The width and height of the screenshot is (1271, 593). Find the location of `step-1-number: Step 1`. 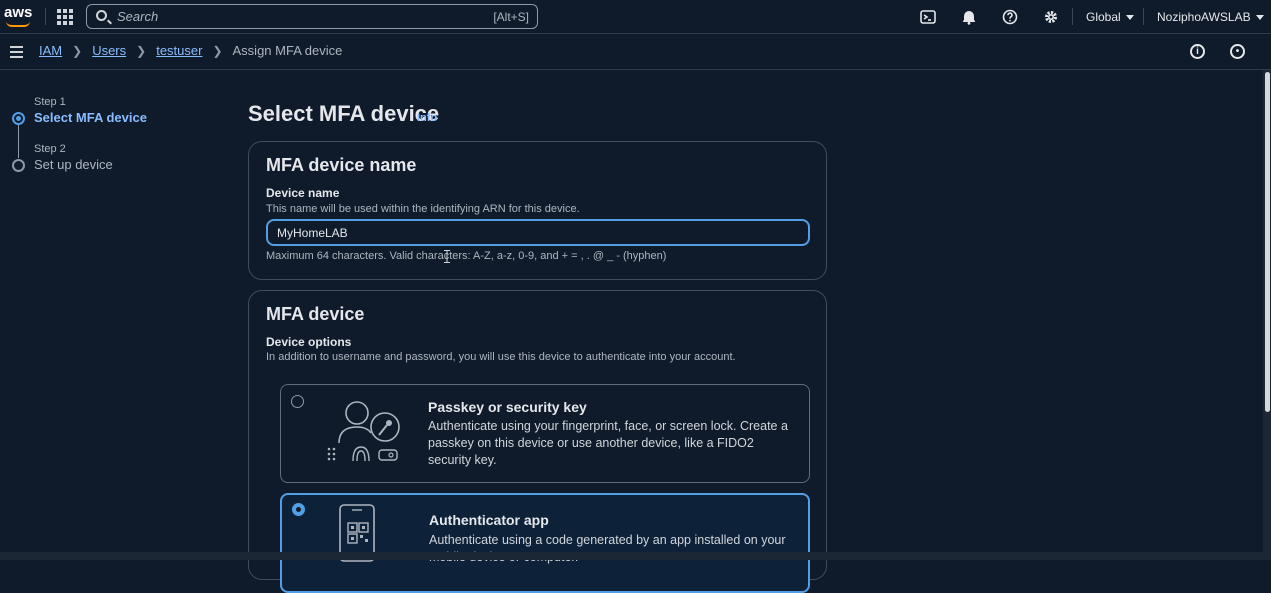

step-1-number: Step 1 is located at coordinates (50, 102).